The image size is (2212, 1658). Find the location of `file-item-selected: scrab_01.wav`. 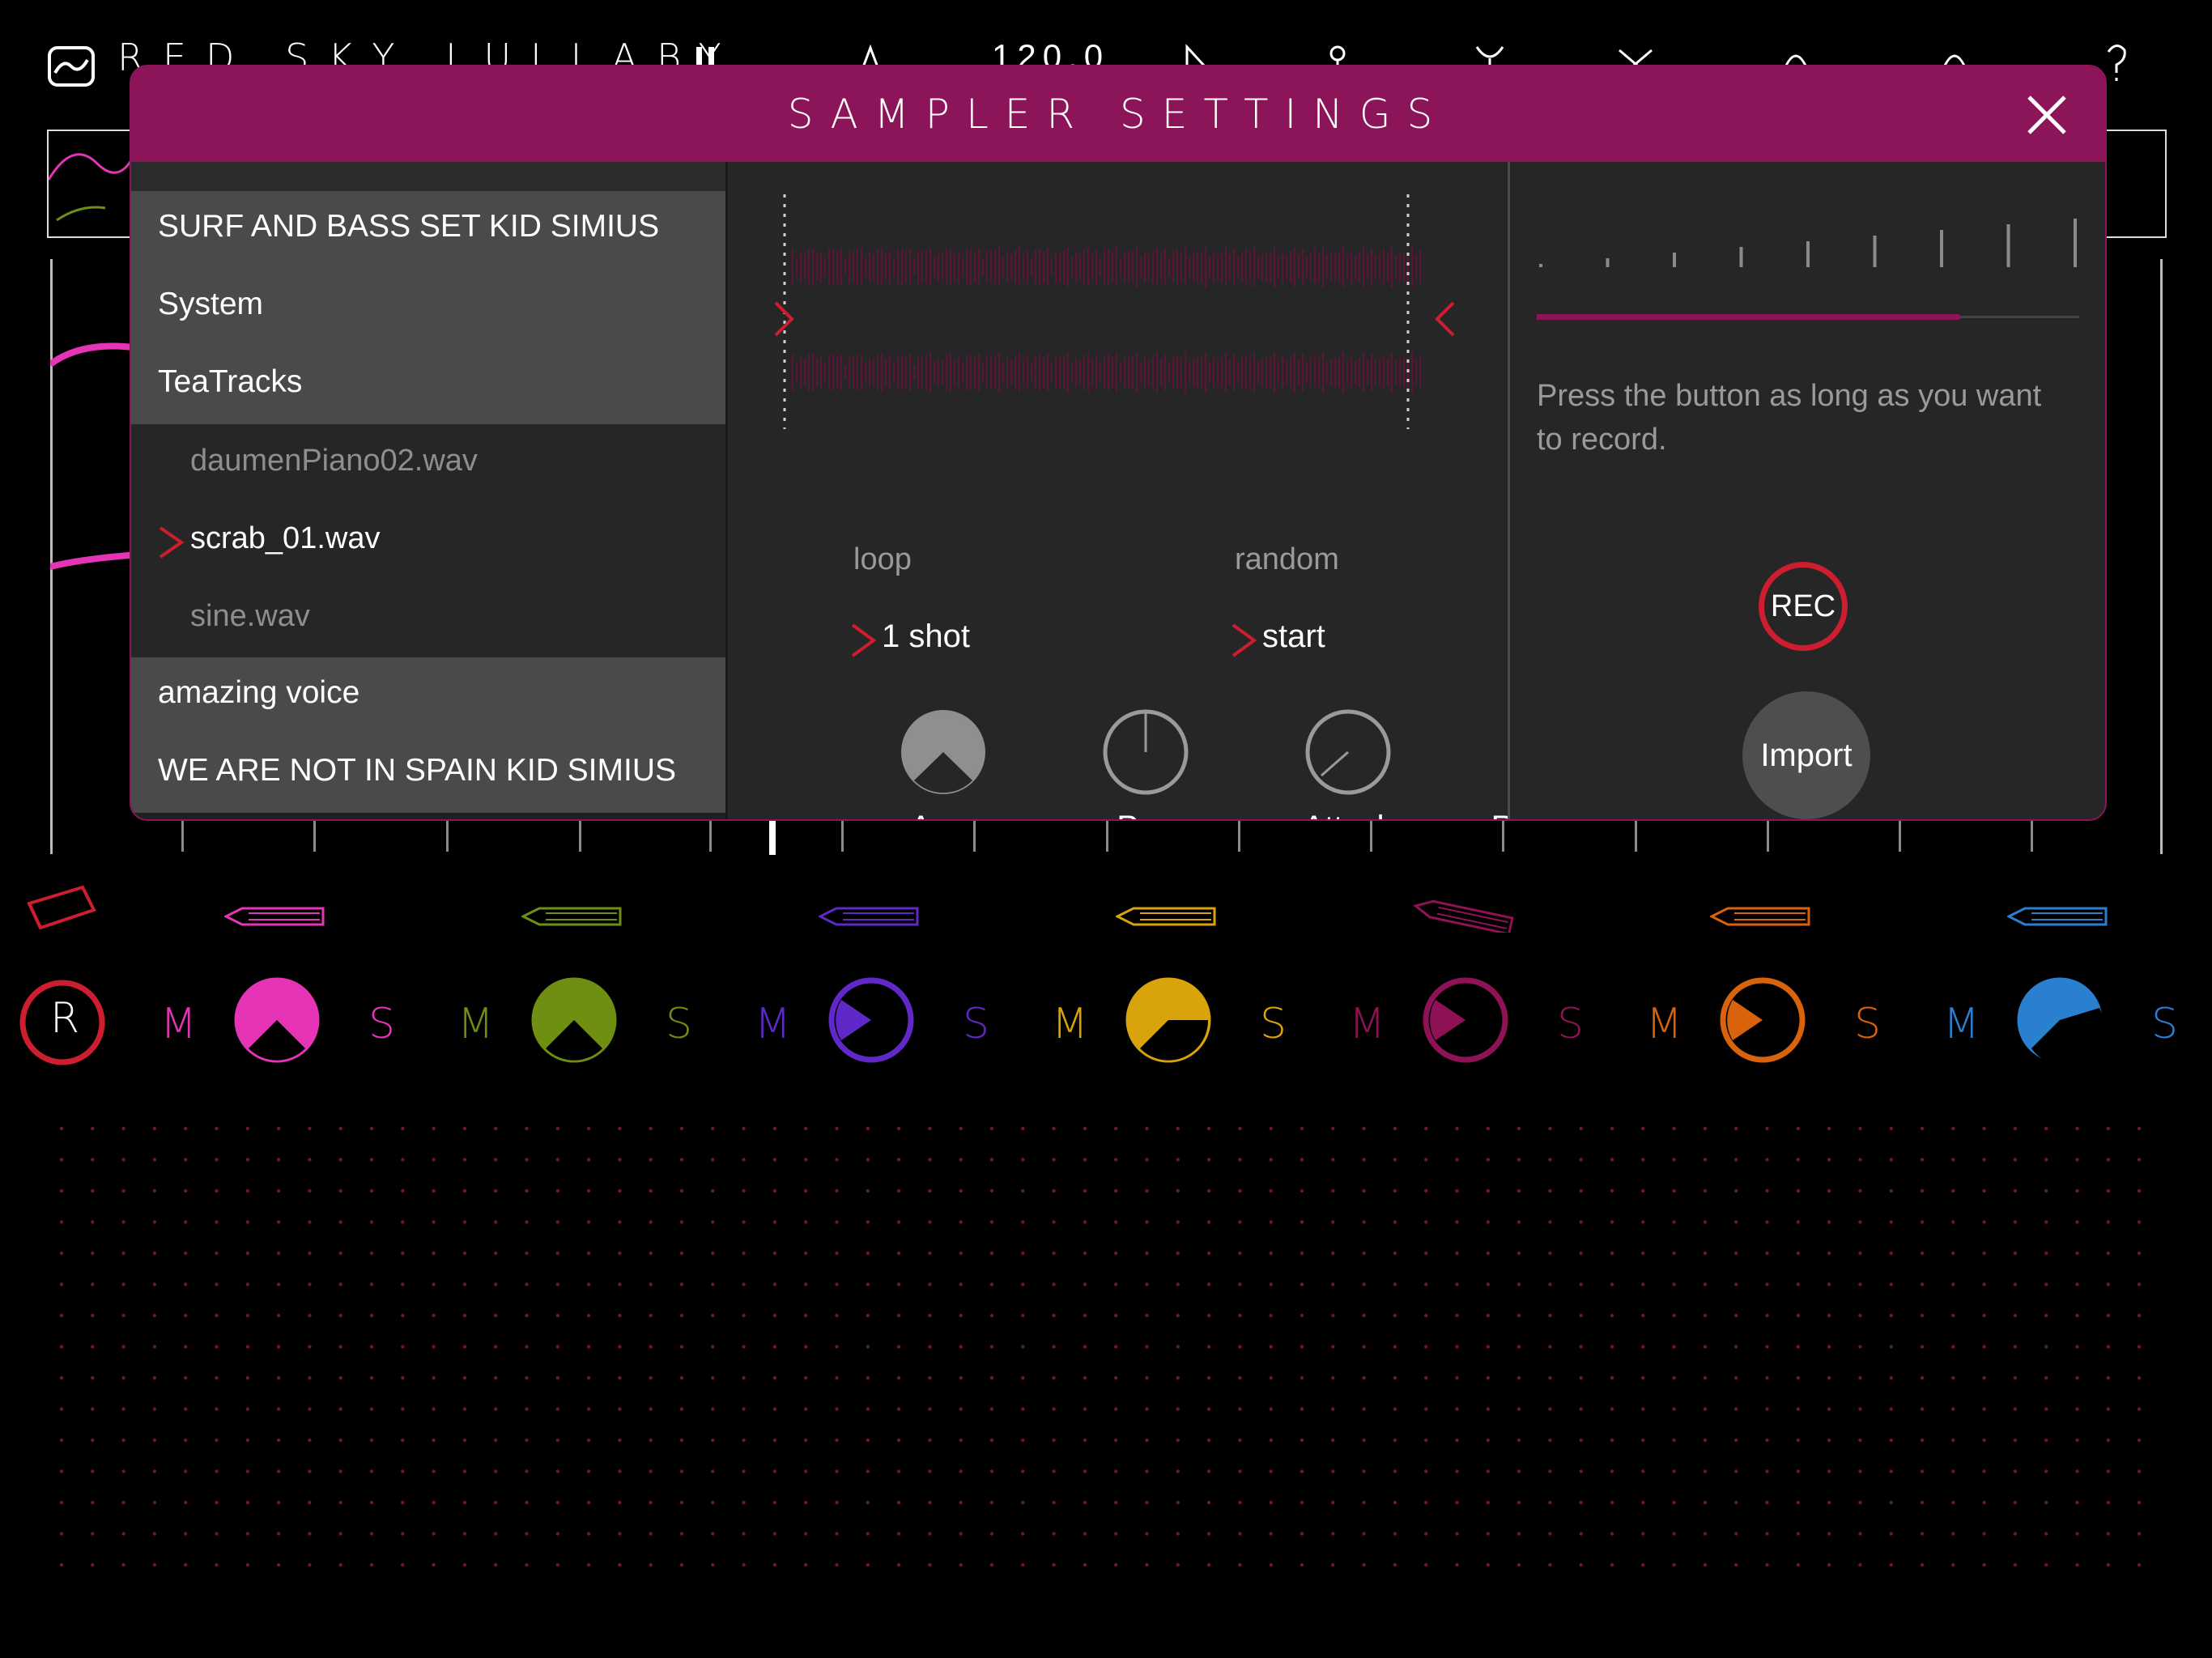

file-item-selected: scrab_01.wav is located at coordinates (428, 541).